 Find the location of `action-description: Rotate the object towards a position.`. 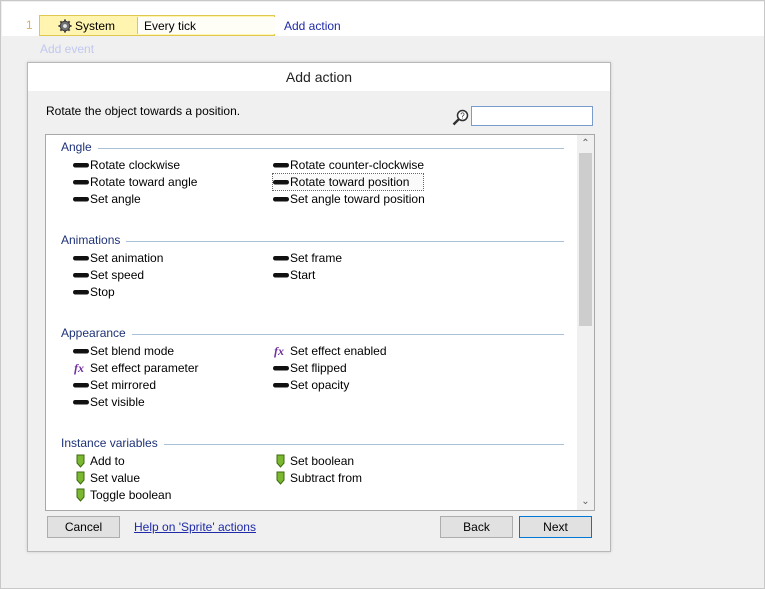

action-description: Rotate the object towards a position. is located at coordinates (143, 111).